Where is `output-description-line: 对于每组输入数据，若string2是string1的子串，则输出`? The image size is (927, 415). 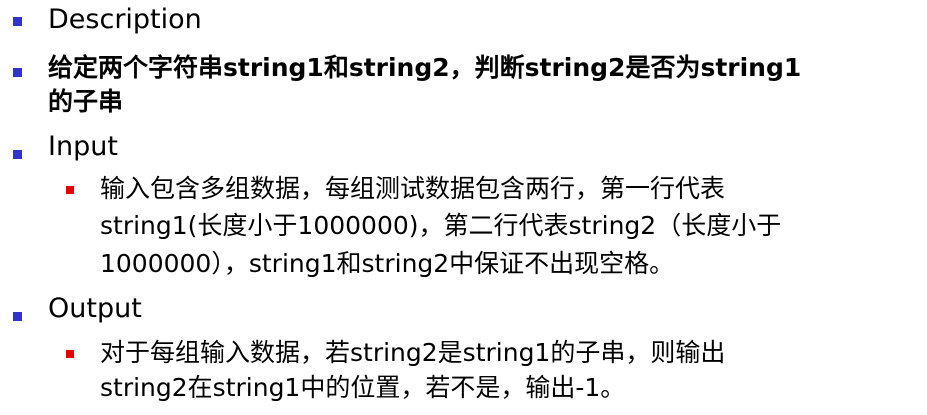
output-description-line: 对于每组输入数据，若string2是string1的子串，则输出 is located at coordinates (413, 352).